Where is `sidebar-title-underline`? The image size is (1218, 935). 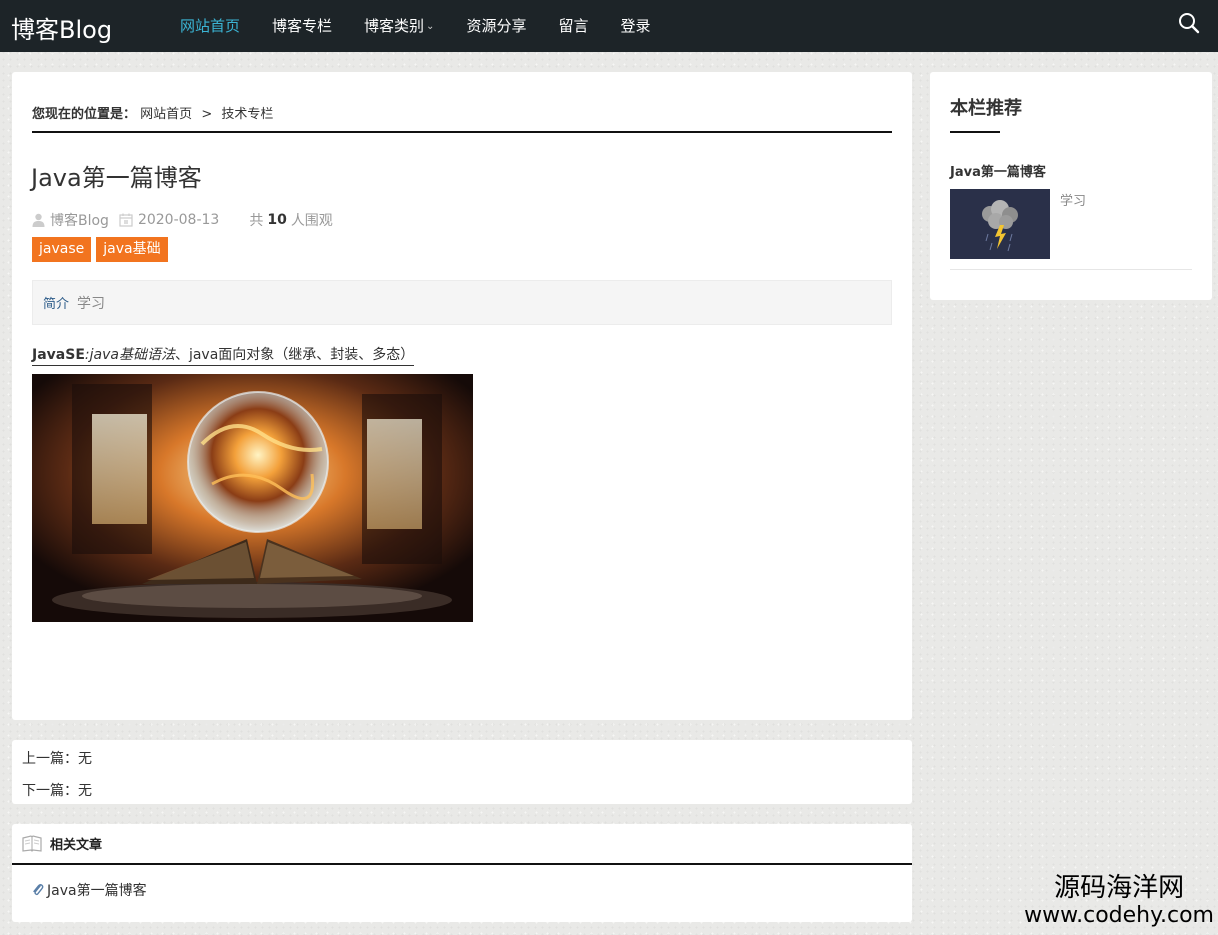 sidebar-title-underline is located at coordinates (975, 132).